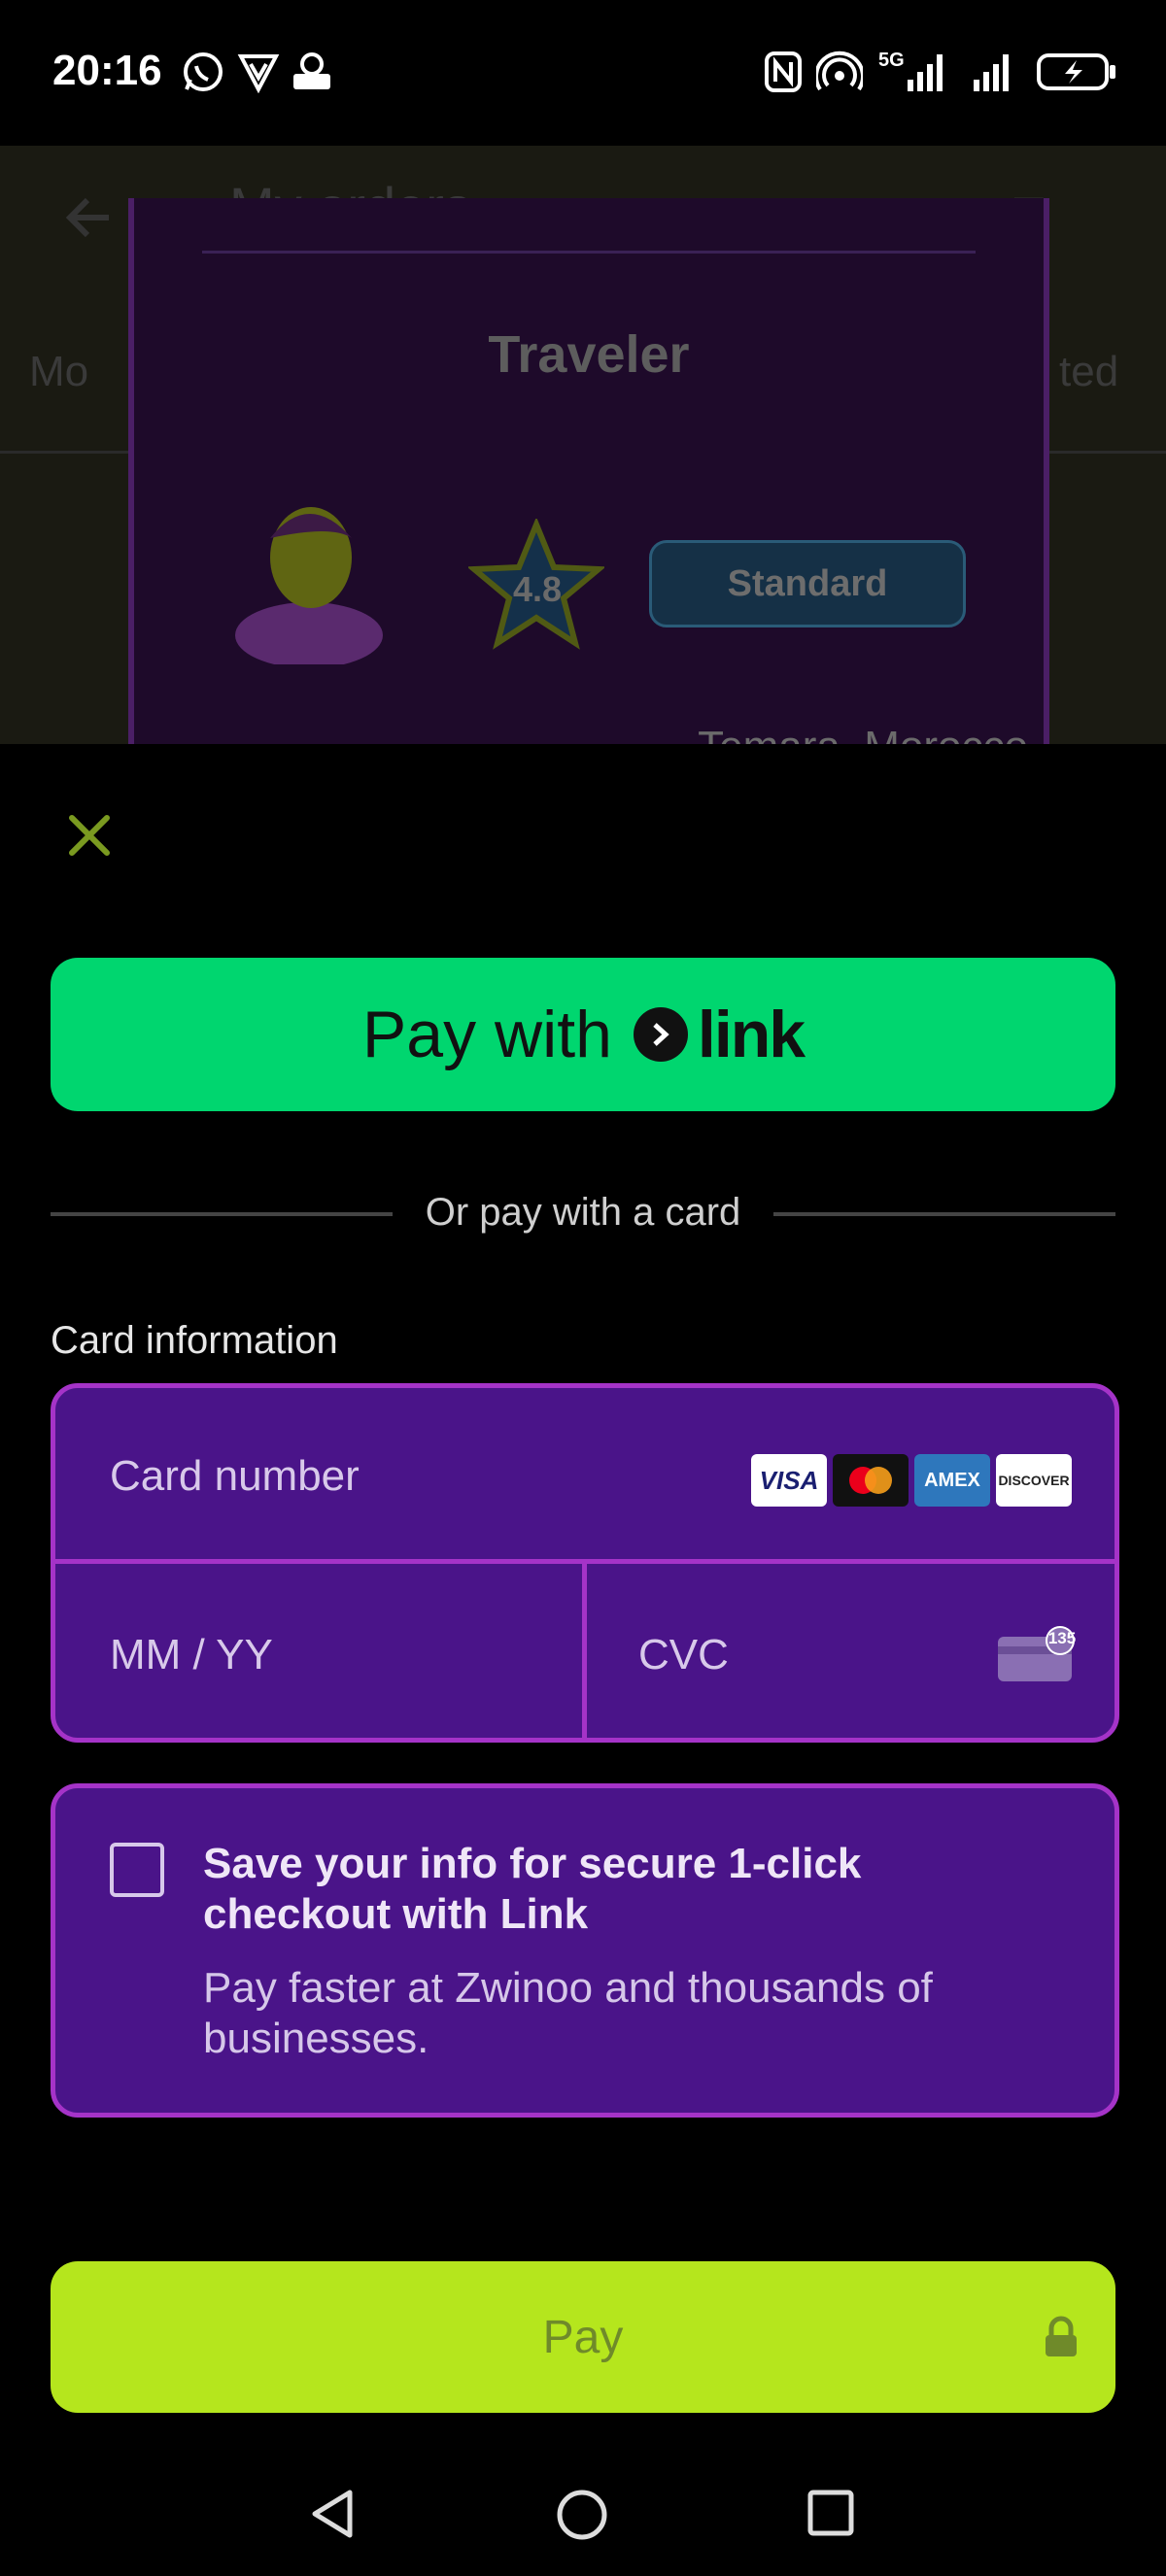 Image resolution: width=1166 pixels, height=2576 pixels. I want to click on rating-value: 4.8, so click(537, 589).